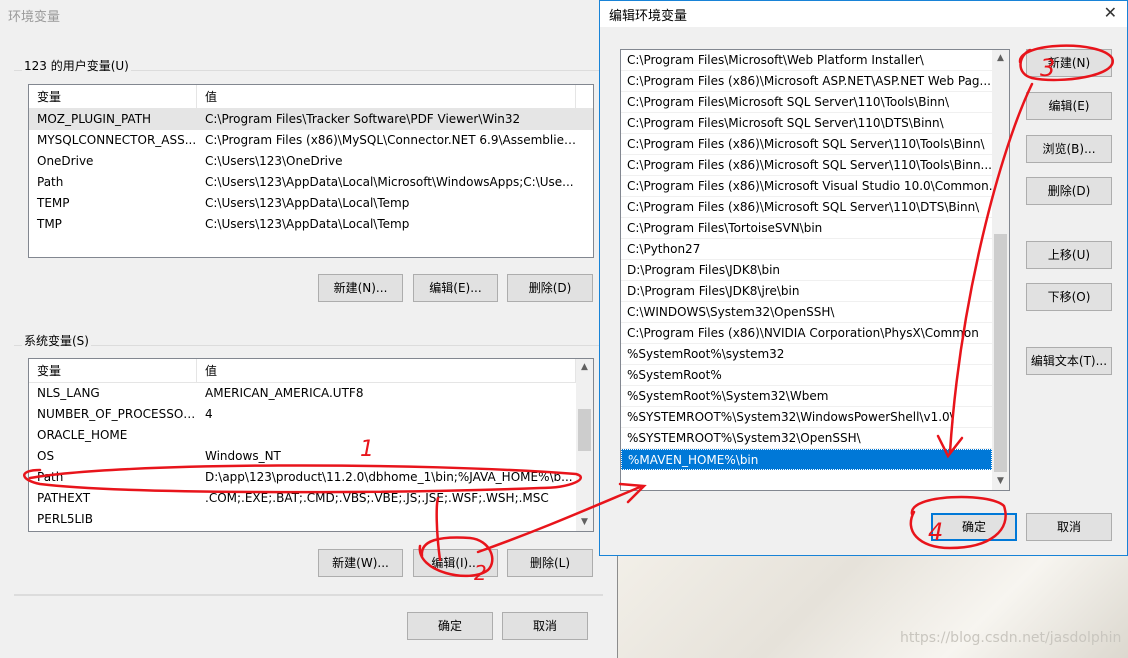 This screenshot has width=1128, height=658. What do you see at coordinates (806, 354) in the screenshot?
I see `path-entry: %SystemRoot%\system32` at bounding box center [806, 354].